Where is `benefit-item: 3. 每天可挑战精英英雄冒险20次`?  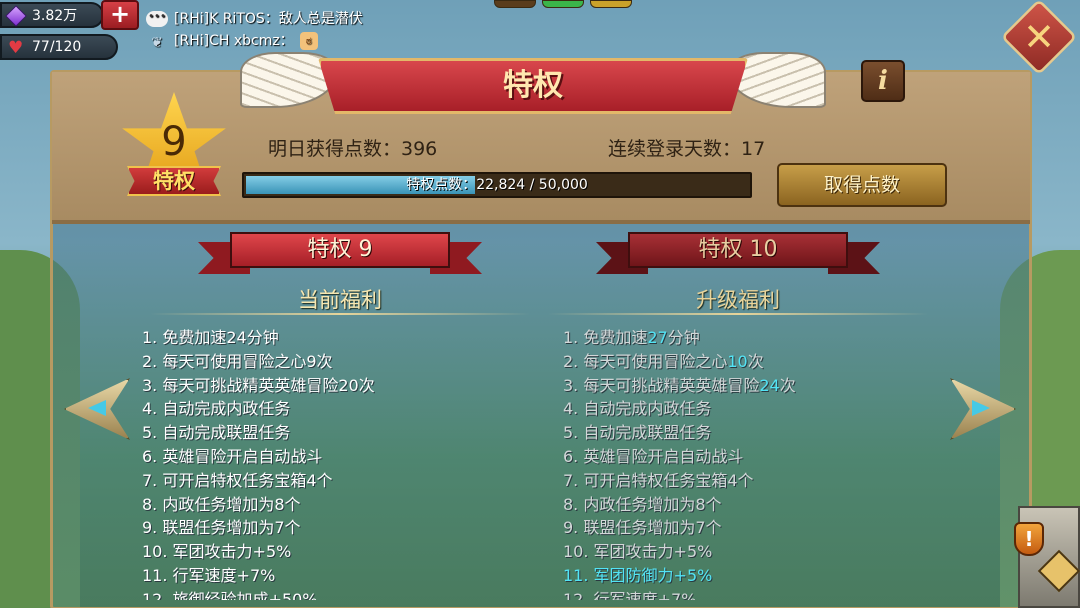 benefit-item: 3. 每天可挑战精英英雄冒险20次 is located at coordinates (258, 385).